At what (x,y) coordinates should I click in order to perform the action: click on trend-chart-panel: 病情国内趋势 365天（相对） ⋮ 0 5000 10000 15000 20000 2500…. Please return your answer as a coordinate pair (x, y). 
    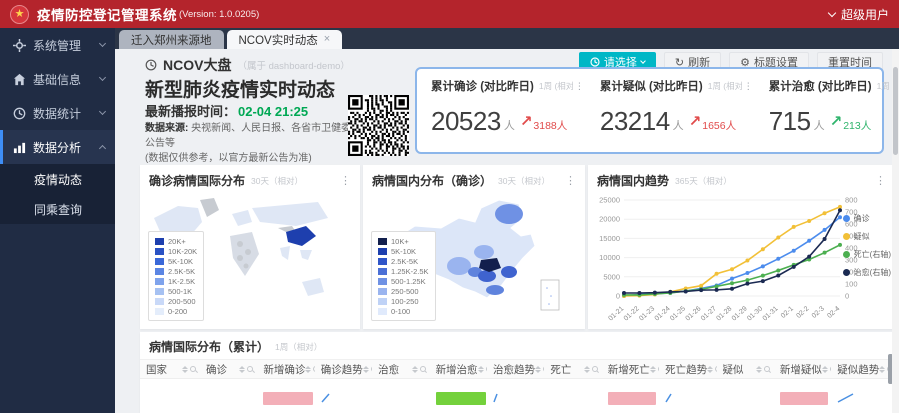
    Looking at the image, I should click on (741, 247).